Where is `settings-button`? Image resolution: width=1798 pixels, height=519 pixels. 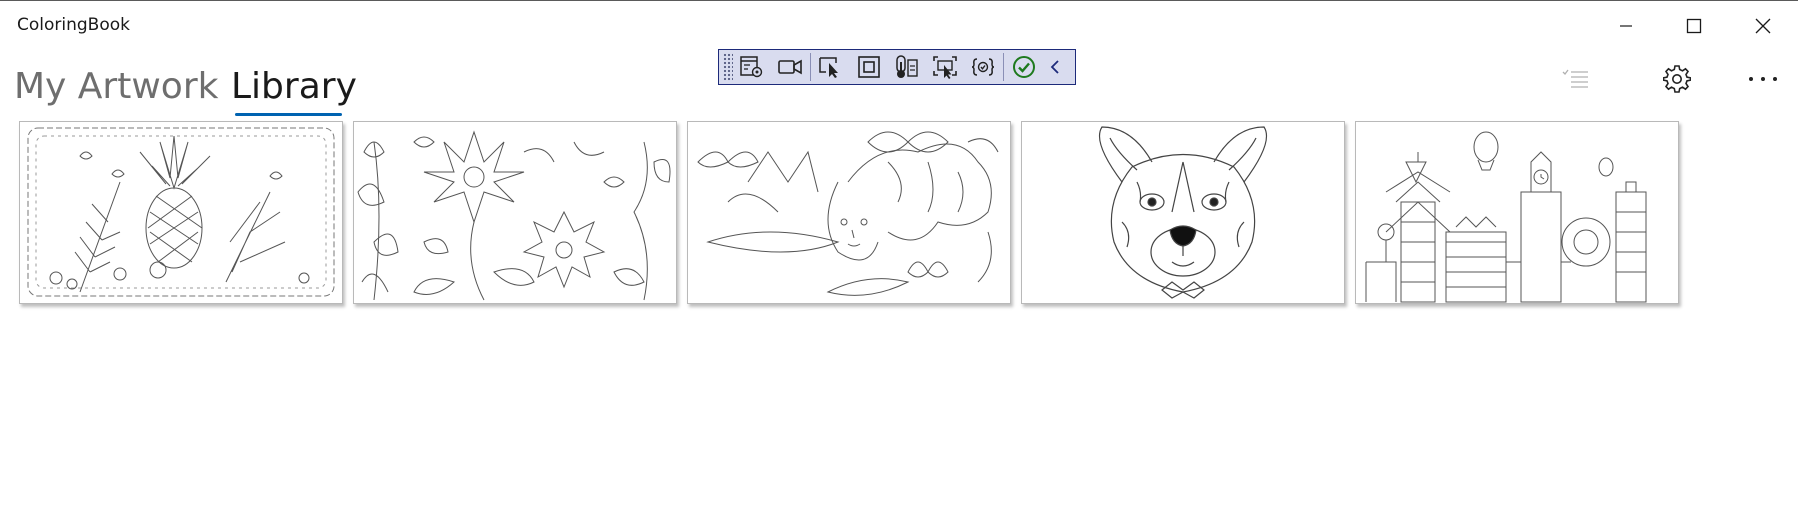 settings-button is located at coordinates (1677, 79).